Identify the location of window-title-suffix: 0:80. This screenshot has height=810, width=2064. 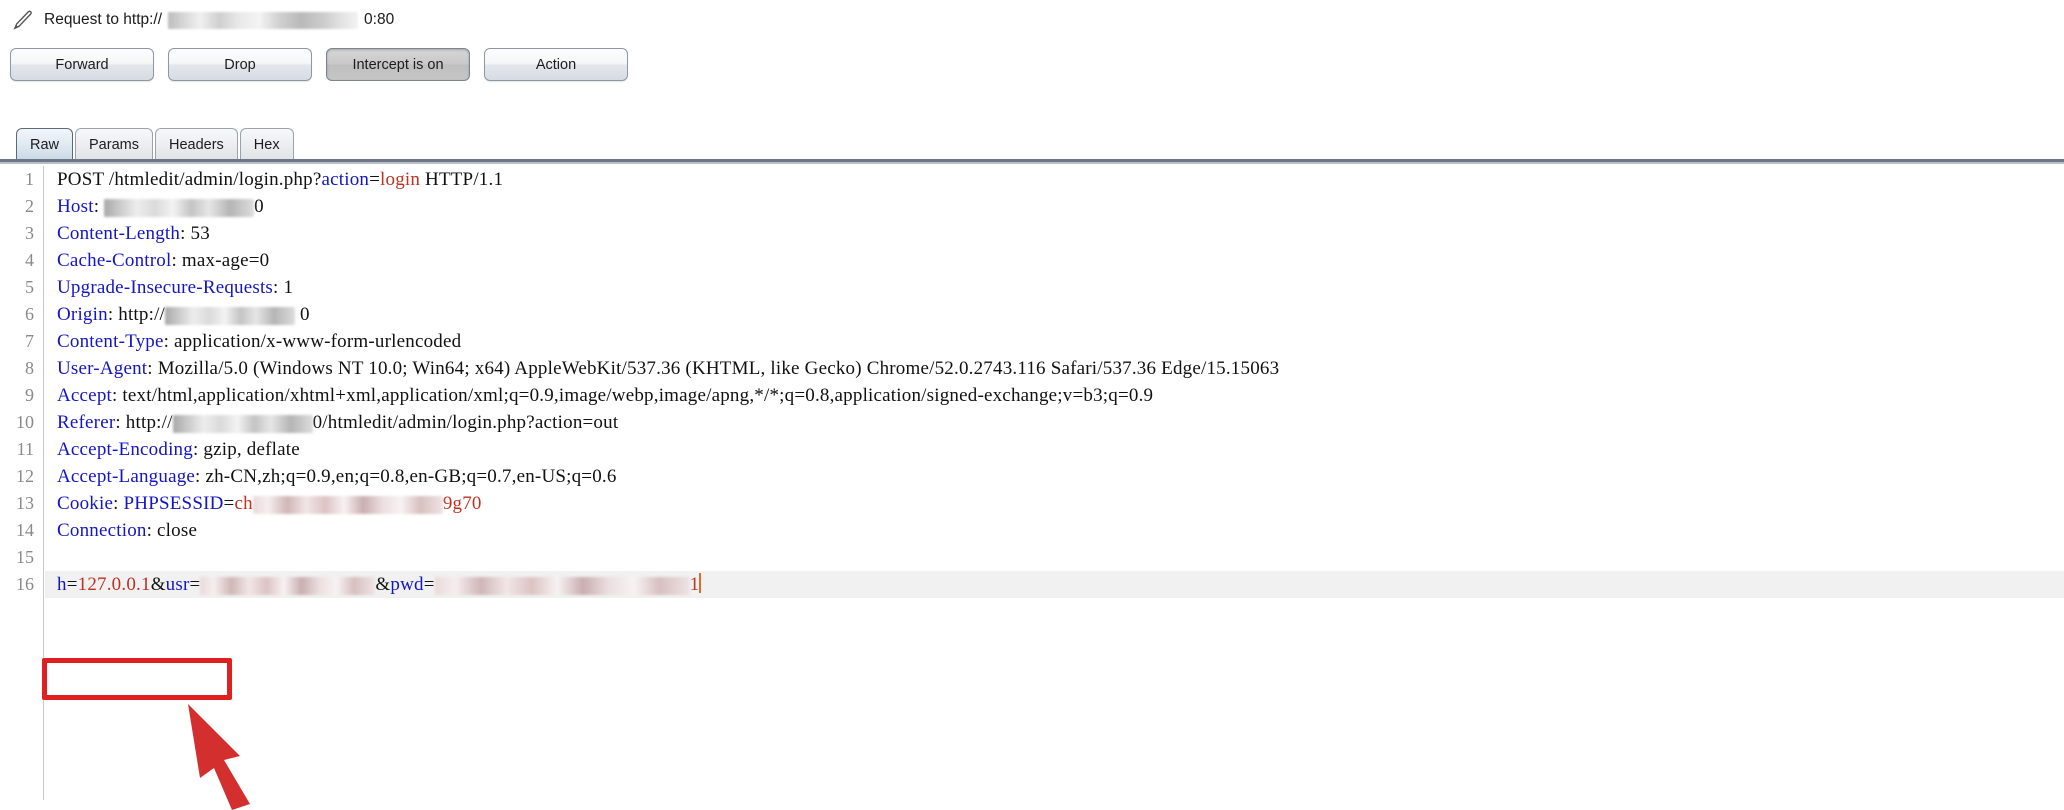
(379, 19).